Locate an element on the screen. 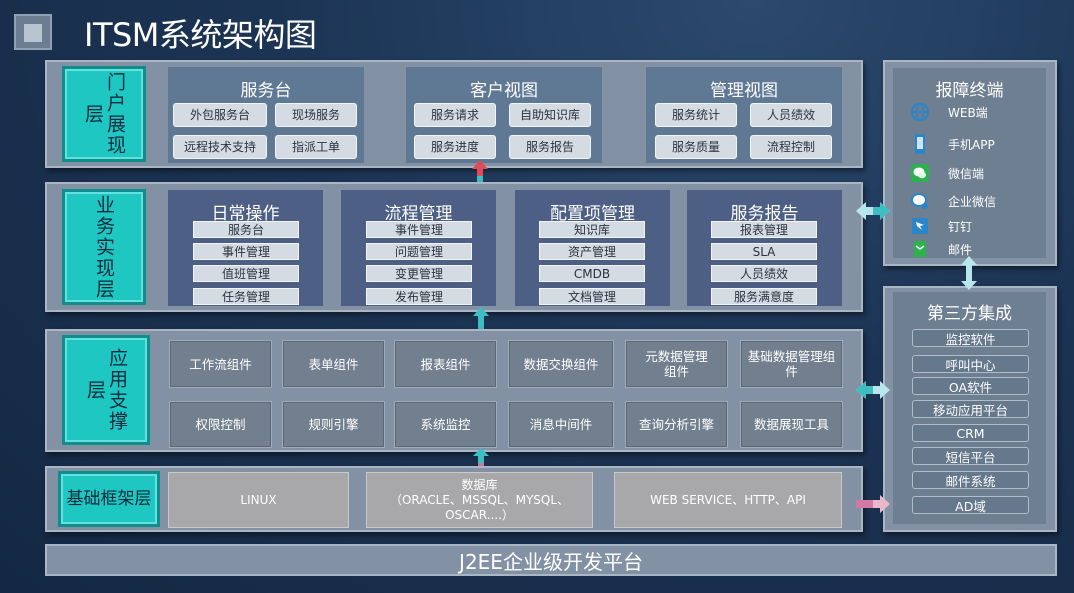 This screenshot has width=1074, height=593. component: 基础数据管理组 件 is located at coordinates (791, 364).